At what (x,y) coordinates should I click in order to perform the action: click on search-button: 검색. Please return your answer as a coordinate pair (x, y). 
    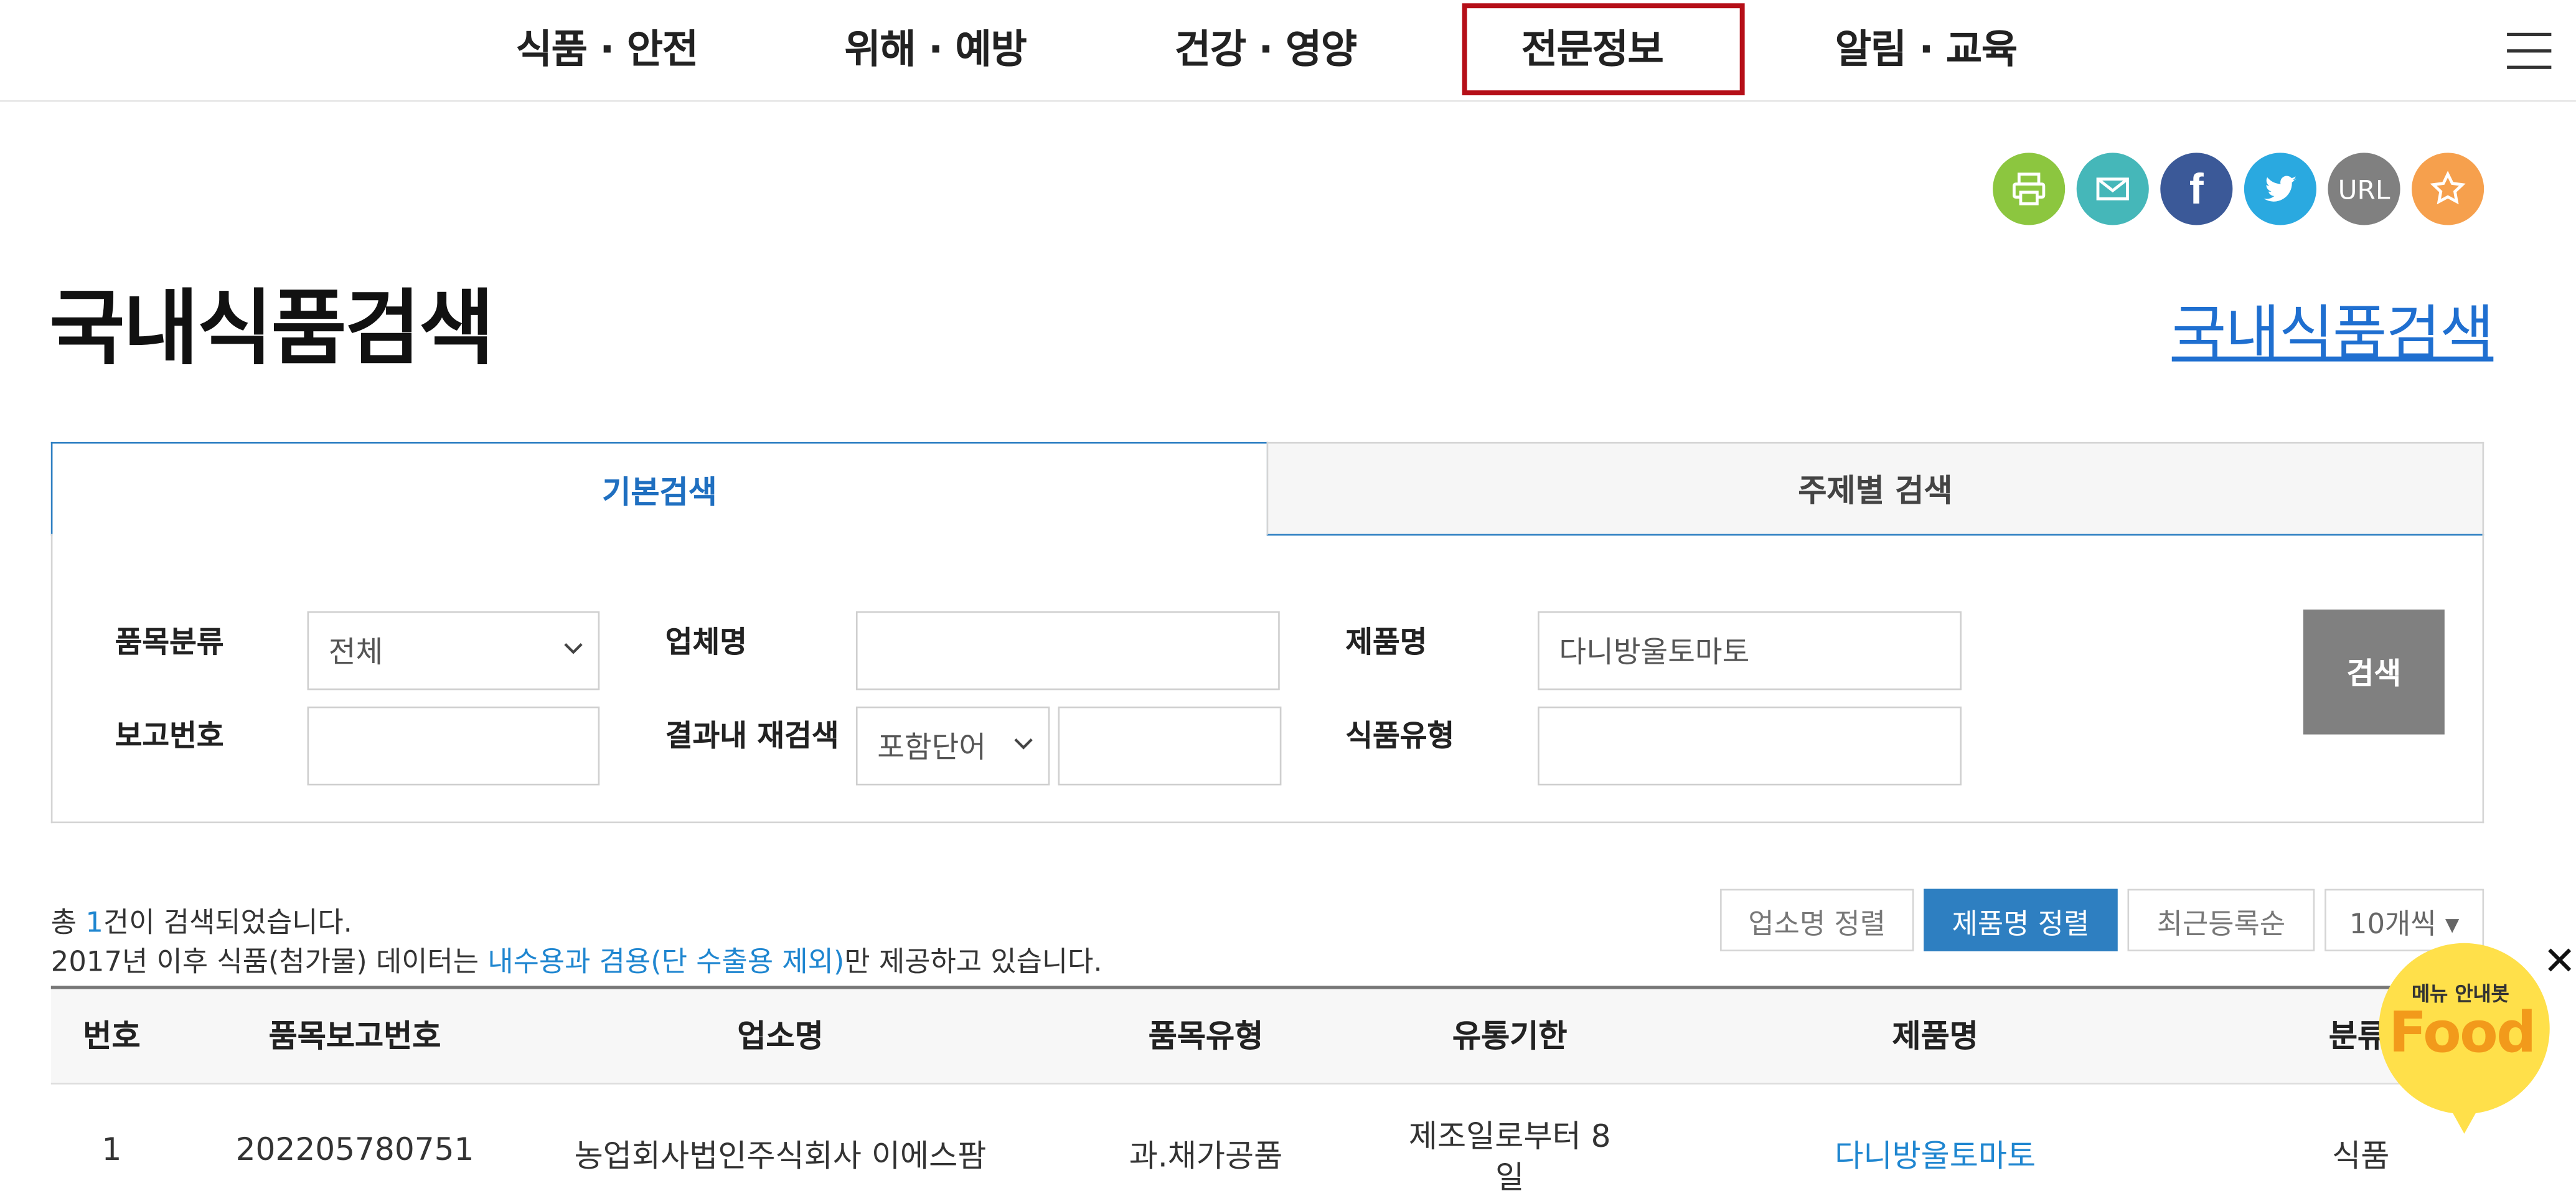
    Looking at the image, I should click on (2374, 672).